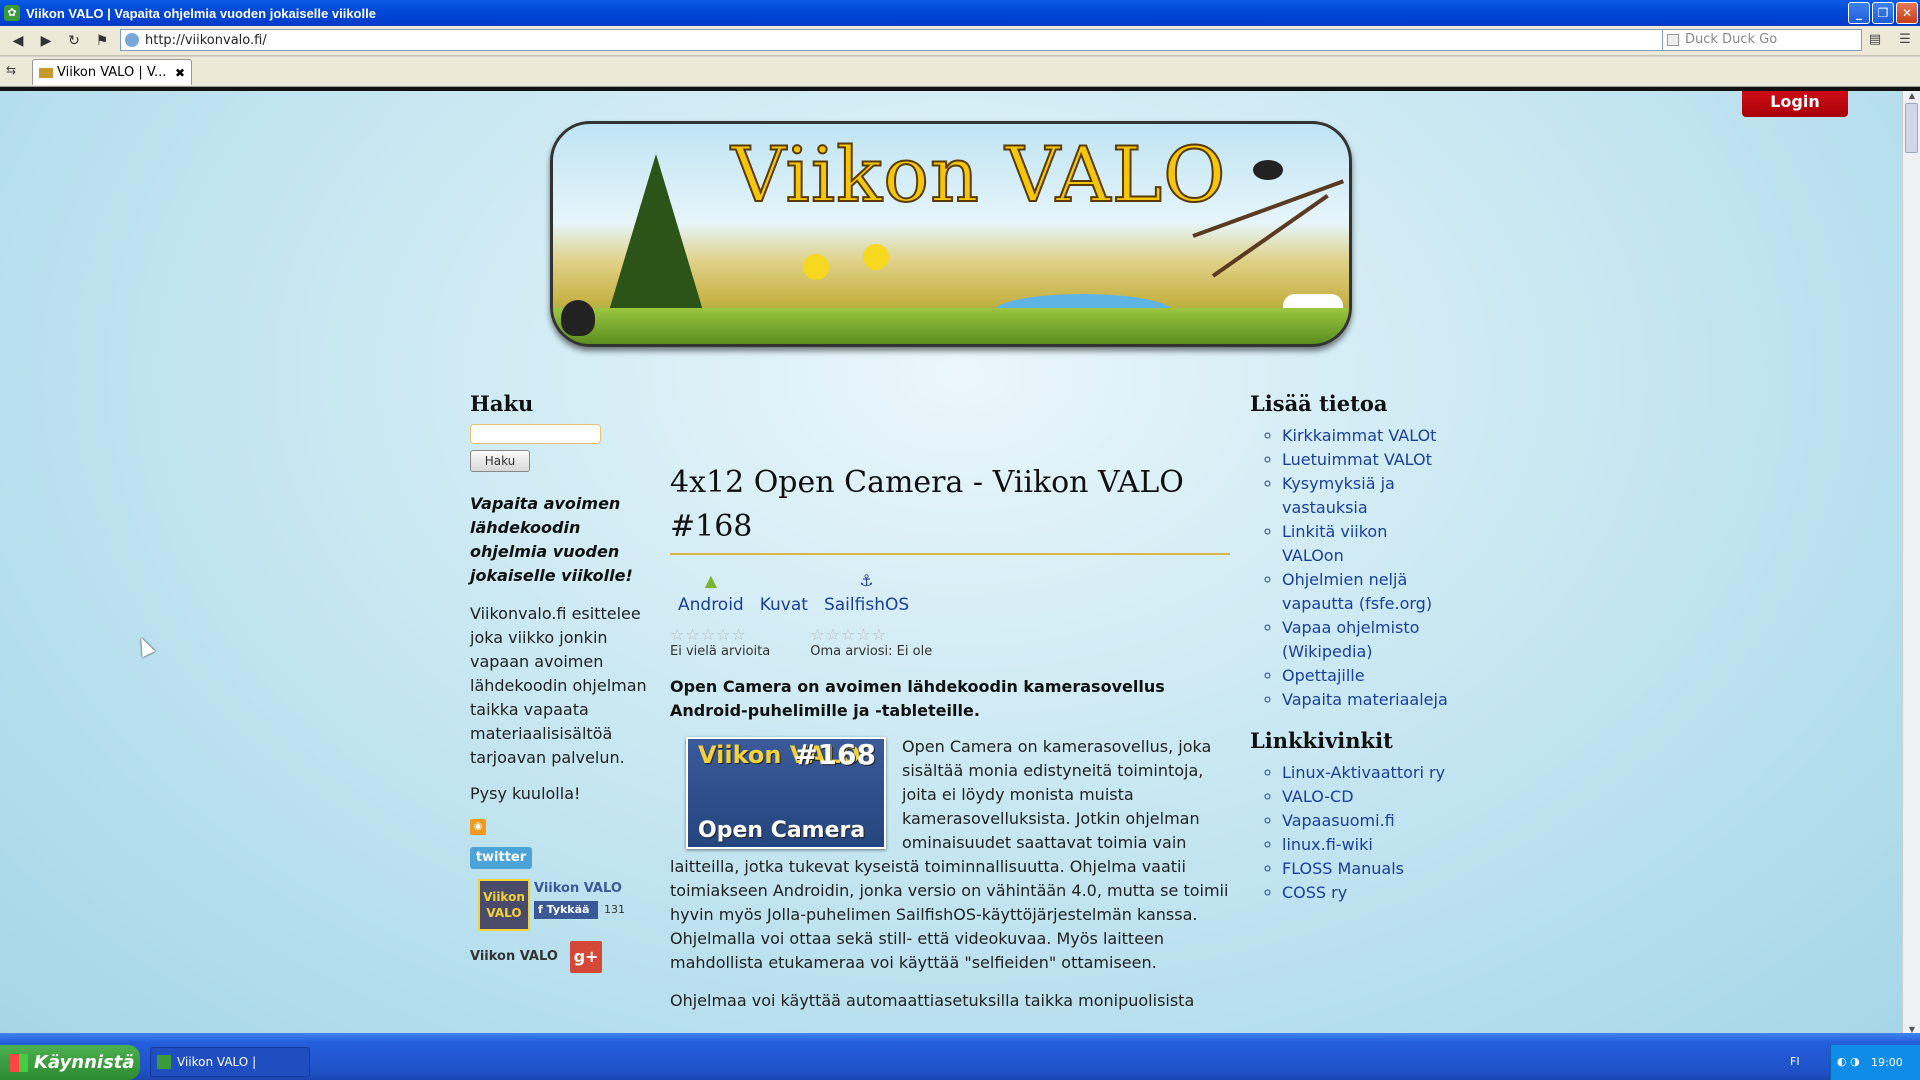 The width and height of the screenshot is (1920, 1080). Describe the element at coordinates (566, 910) in the screenshot. I see `facebook-like-button: f Tykkää` at that location.